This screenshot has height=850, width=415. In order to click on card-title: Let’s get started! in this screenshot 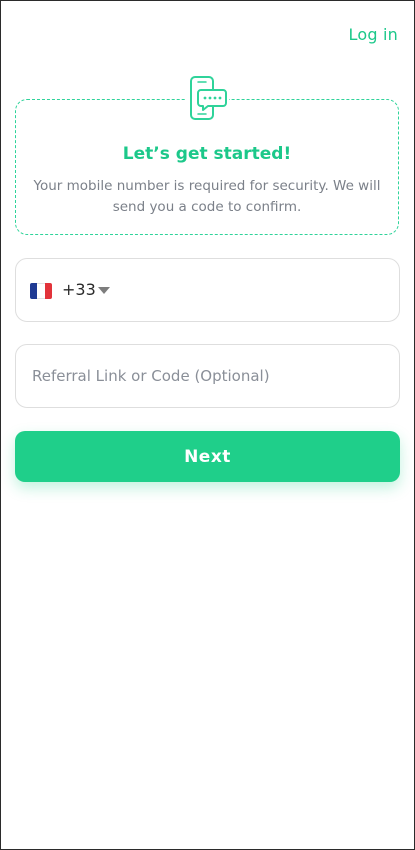, I will do `click(207, 154)`.